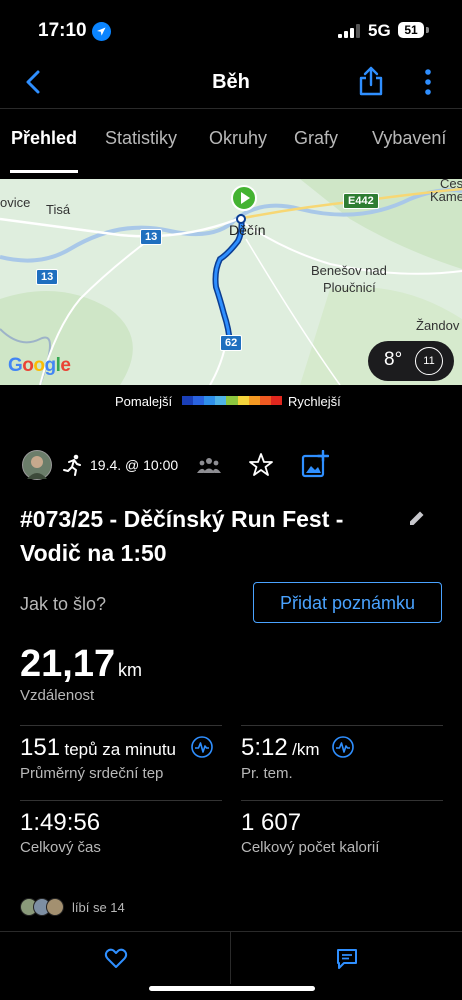 This screenshot has height=1000, width=462. What do you see at coordinates (231, 108) in the screenshot?
I see `header-divider` at bounding box center [231, 108].